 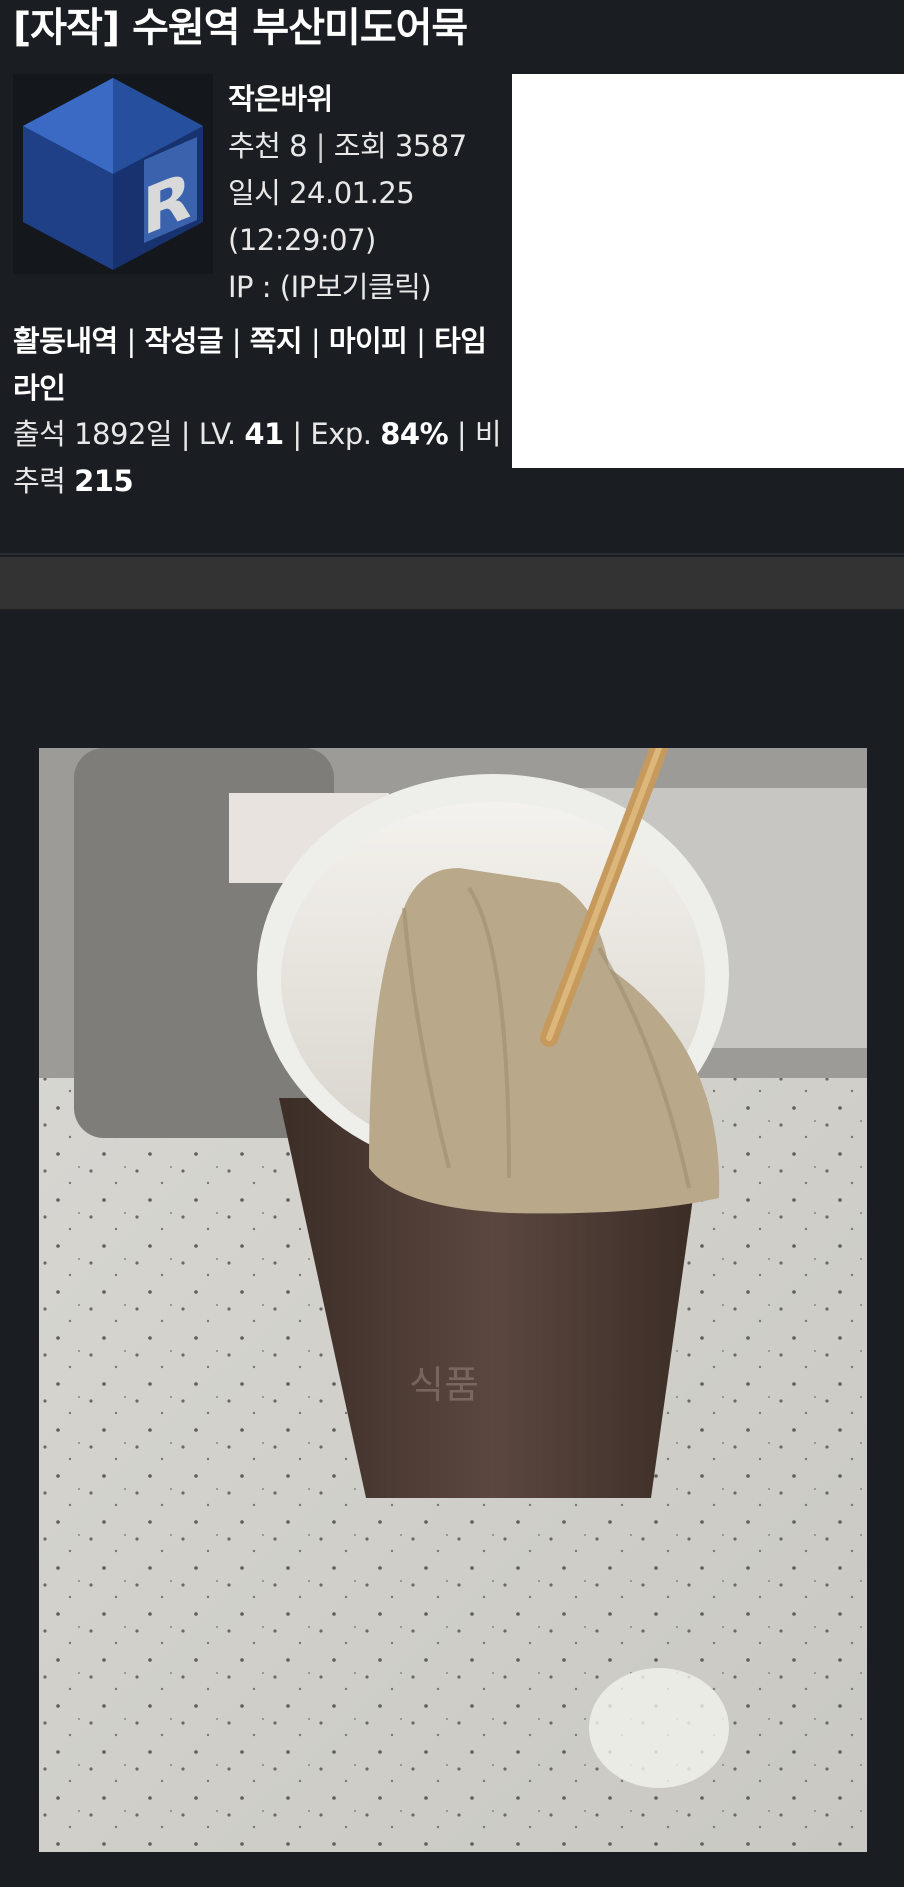 I want to click on ad-placeholder, so click(x=708, y=271).